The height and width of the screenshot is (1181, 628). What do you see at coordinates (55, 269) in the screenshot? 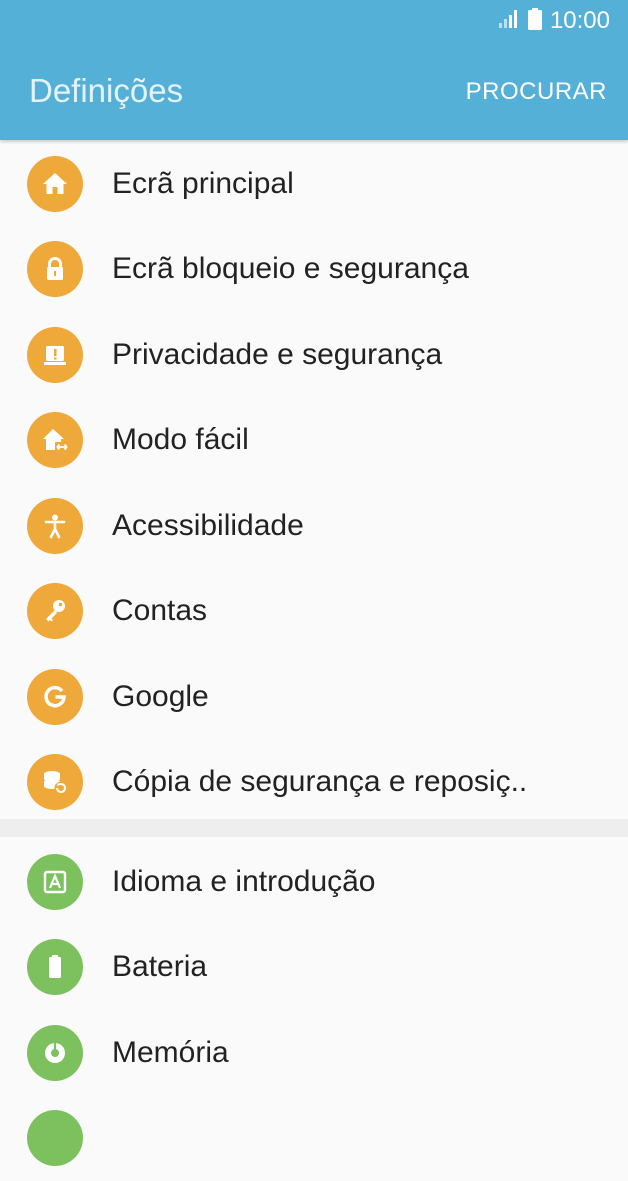
I see `lock-icon` at bounding box center [55, 269].